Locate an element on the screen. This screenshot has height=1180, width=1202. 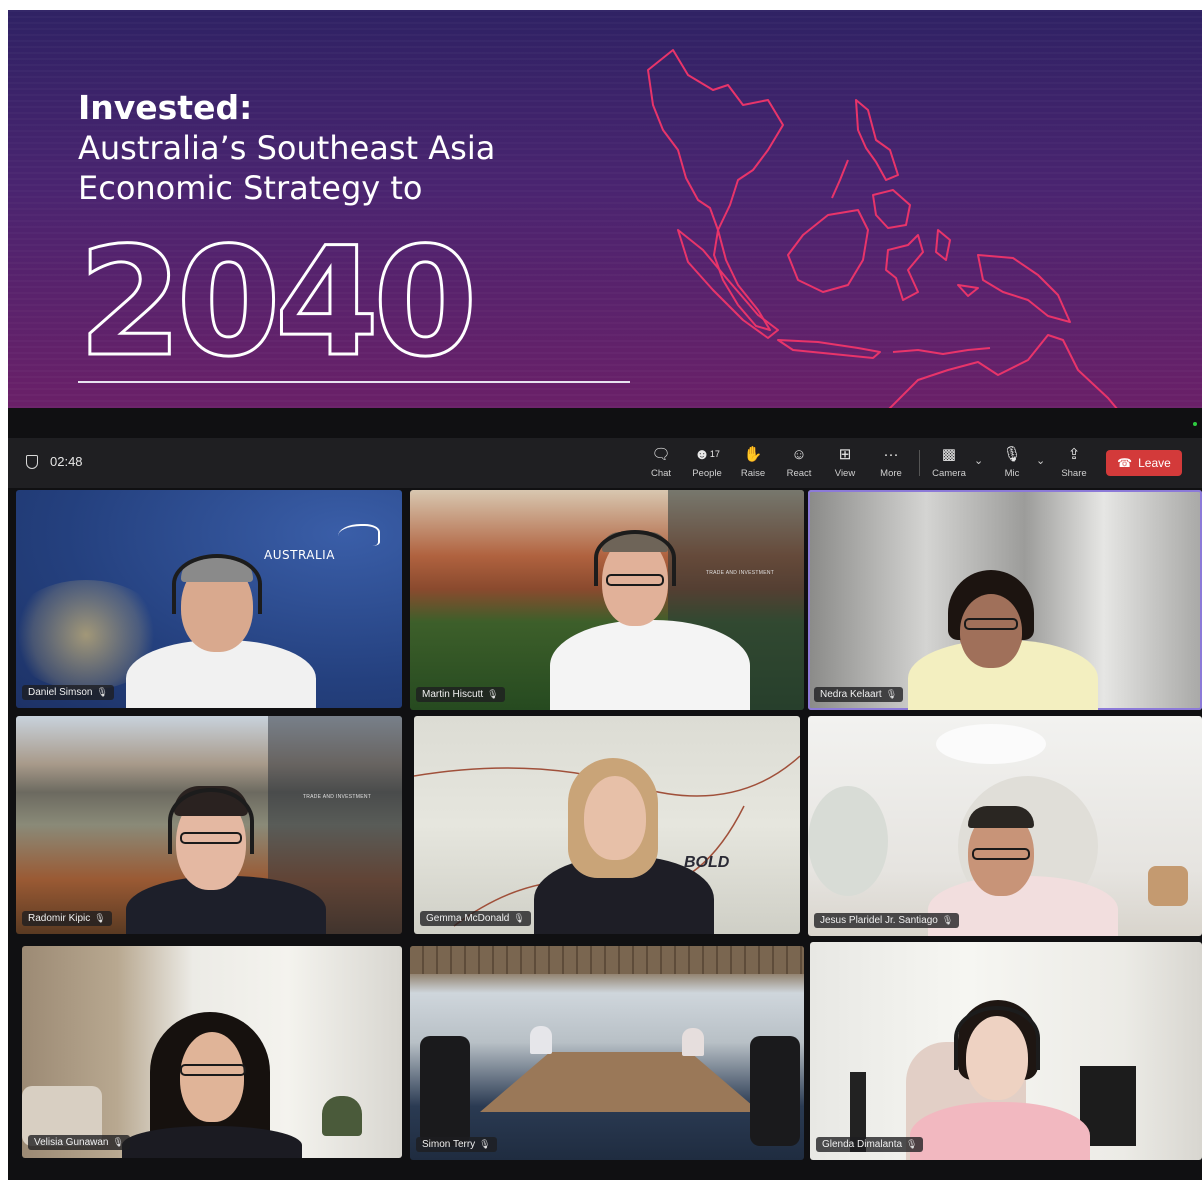
mic-label: Mic is located at coordinates (1012, 473).